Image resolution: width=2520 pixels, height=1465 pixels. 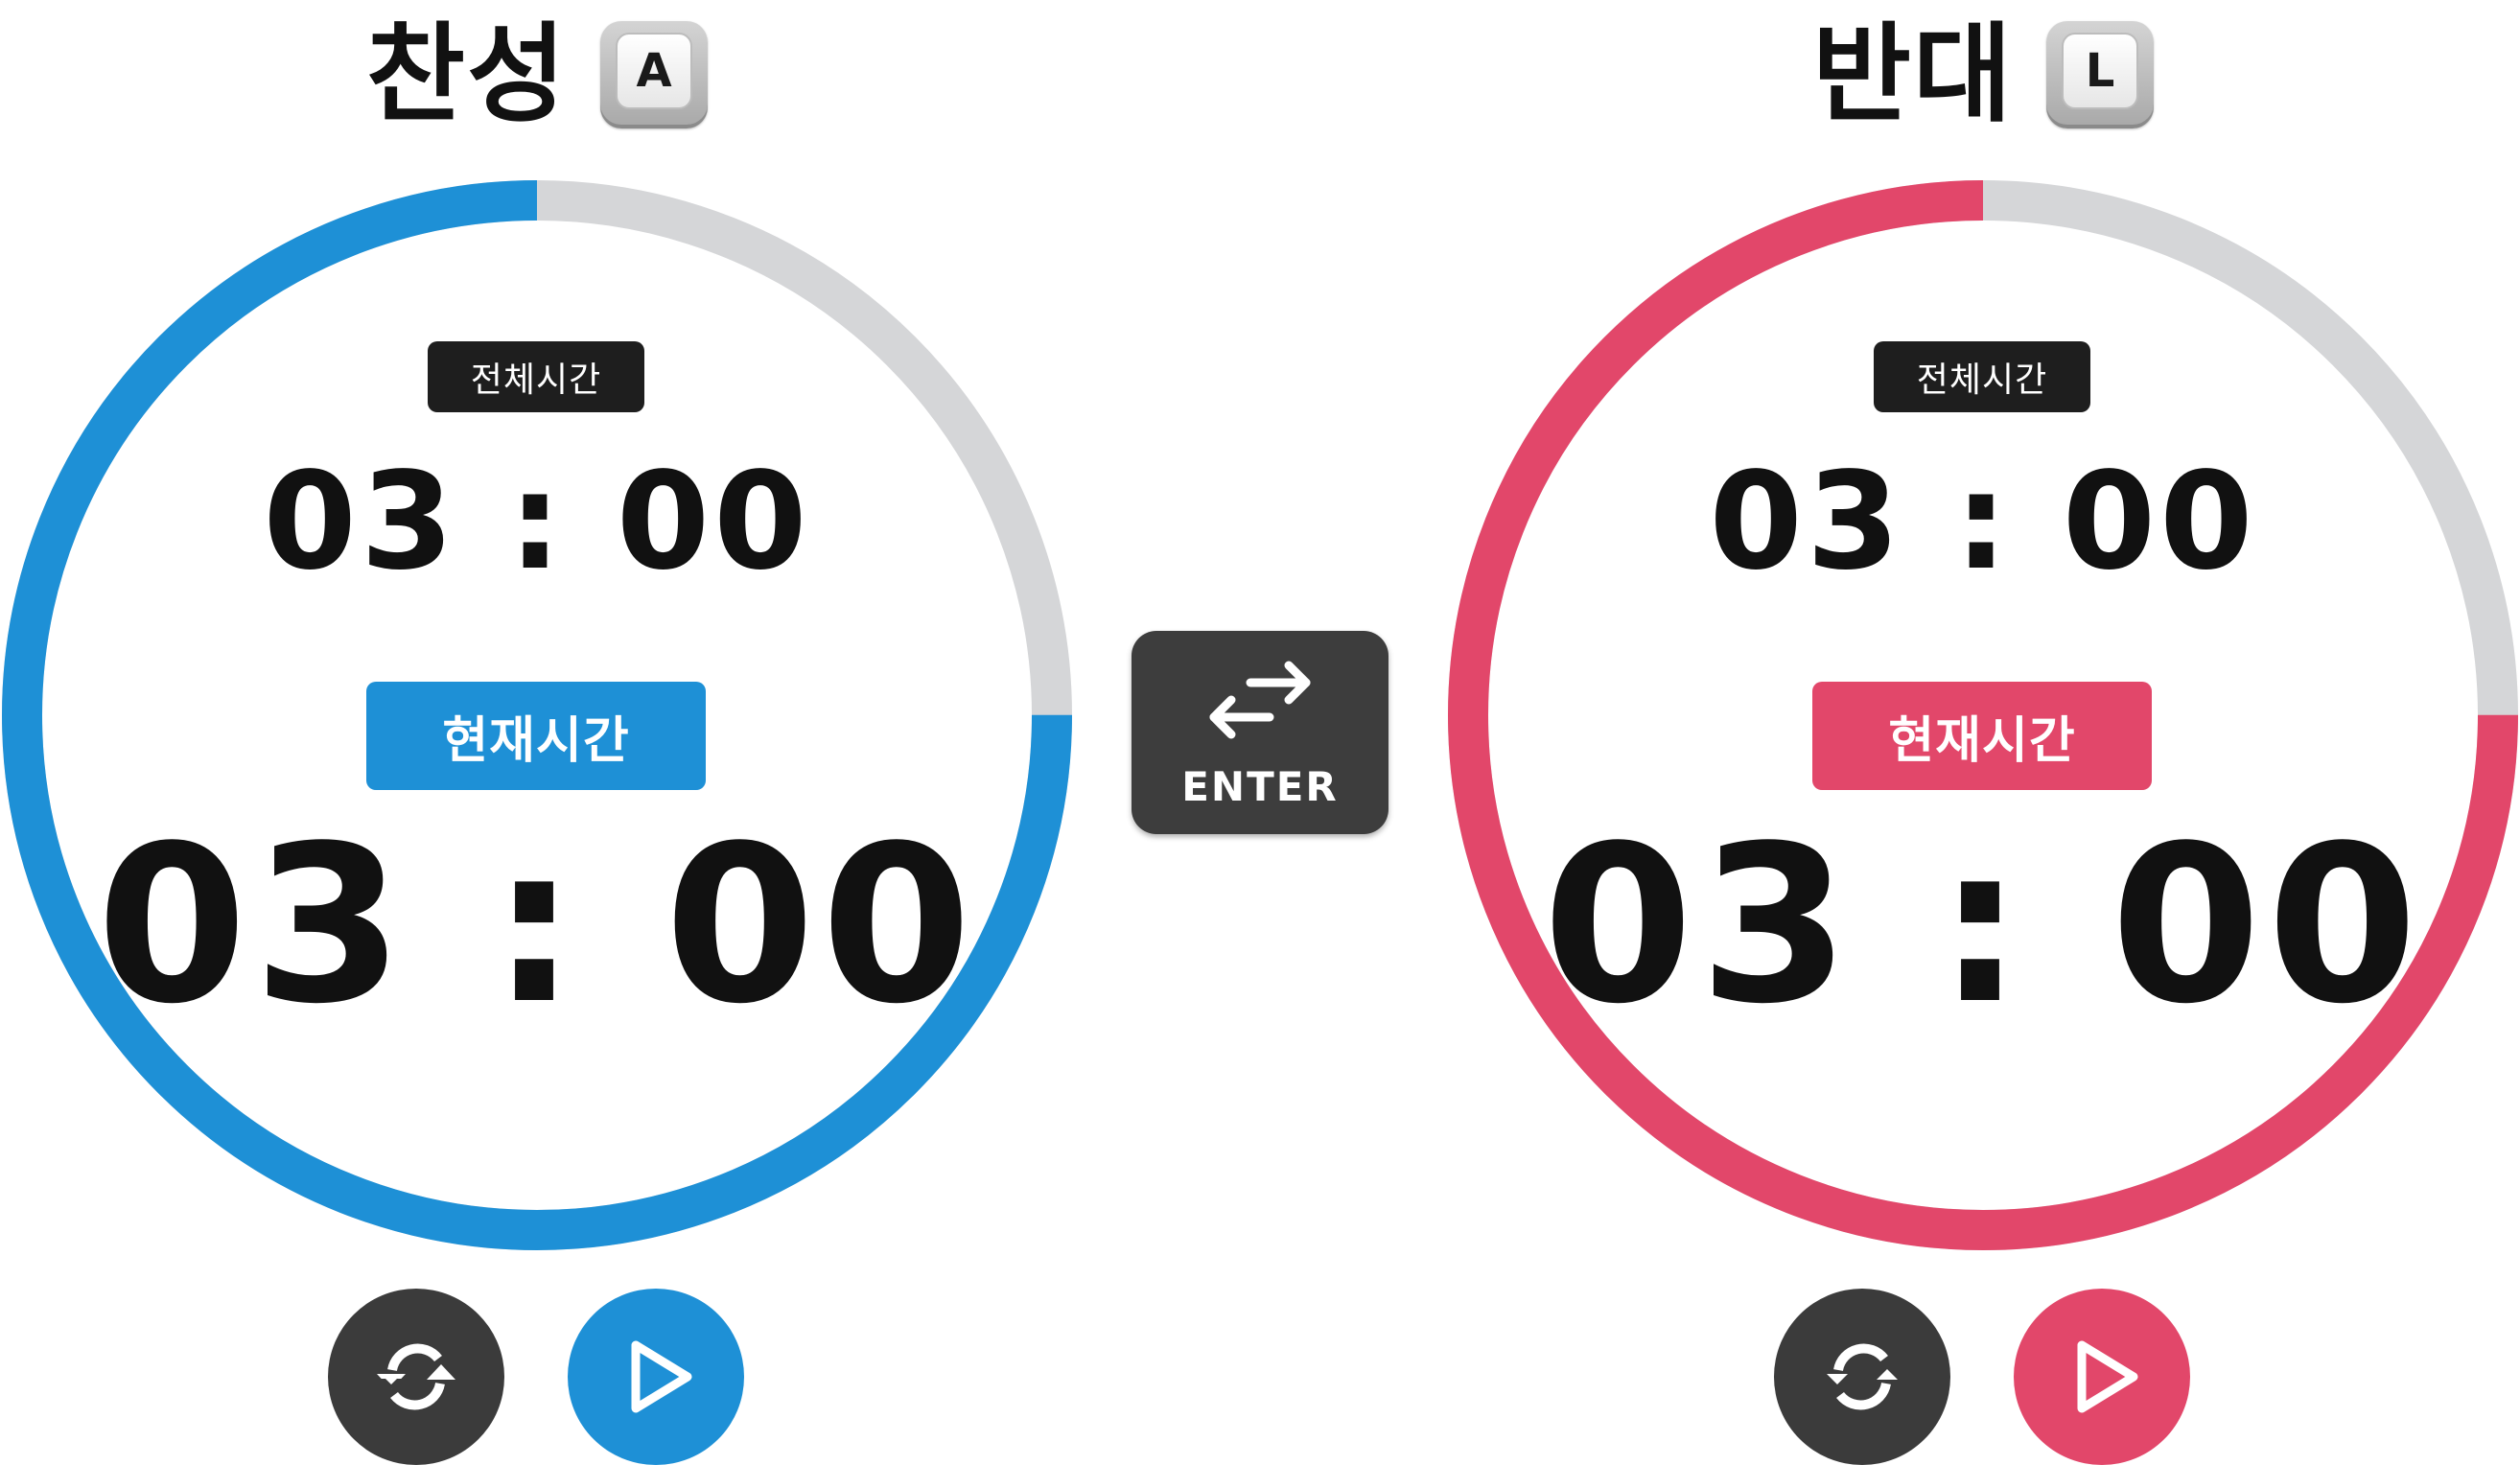 I want to click on con-current-time-label: 현재시간, so click(x=1982, y=736).